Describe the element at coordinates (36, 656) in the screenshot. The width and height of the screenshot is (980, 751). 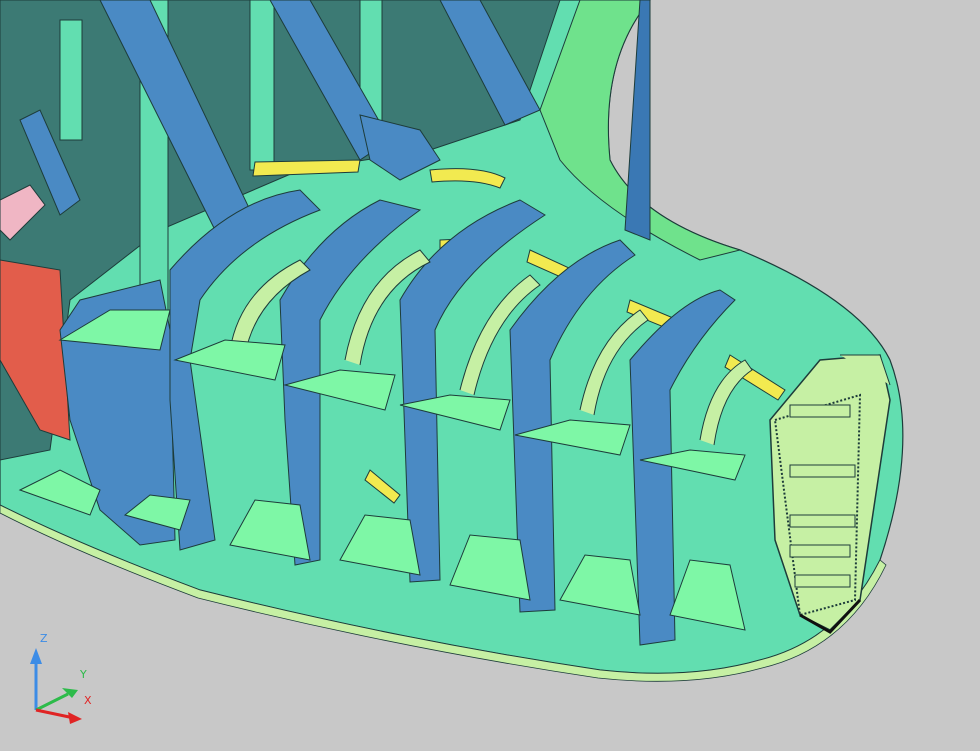
I see `z-axis-arrow` at that location.